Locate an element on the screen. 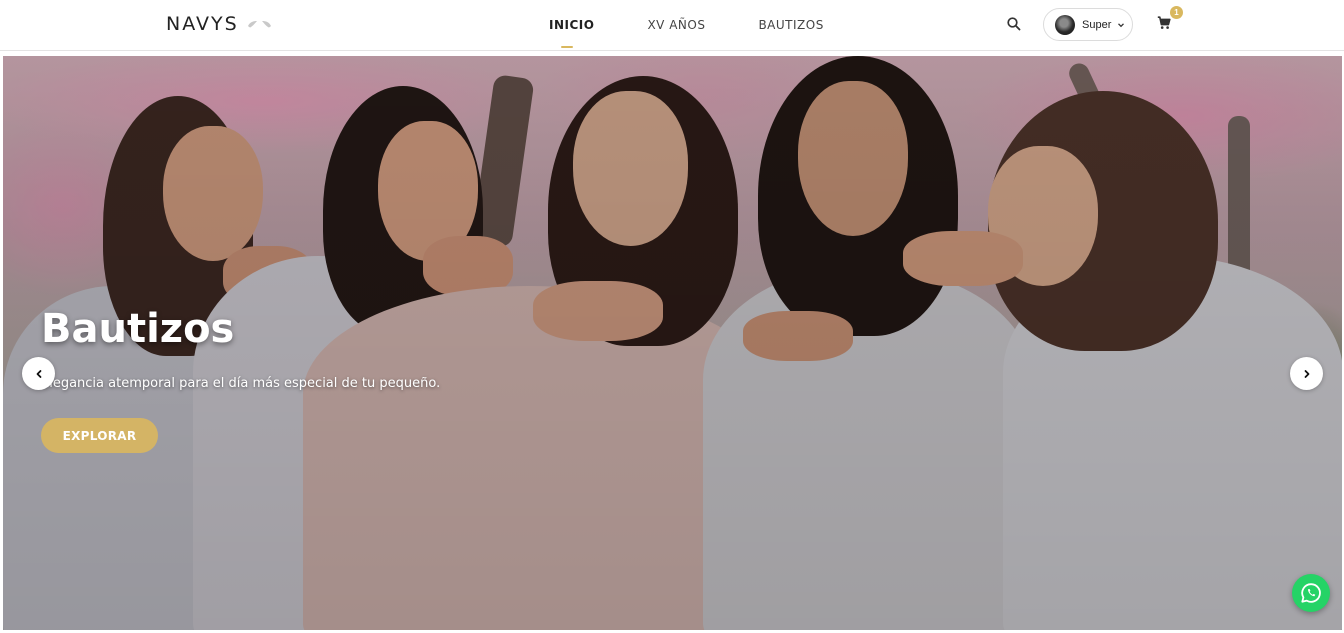 The width and height of the screenshot is (1344, 633). whatsapp-icon is located at coordinates (1311, 593).